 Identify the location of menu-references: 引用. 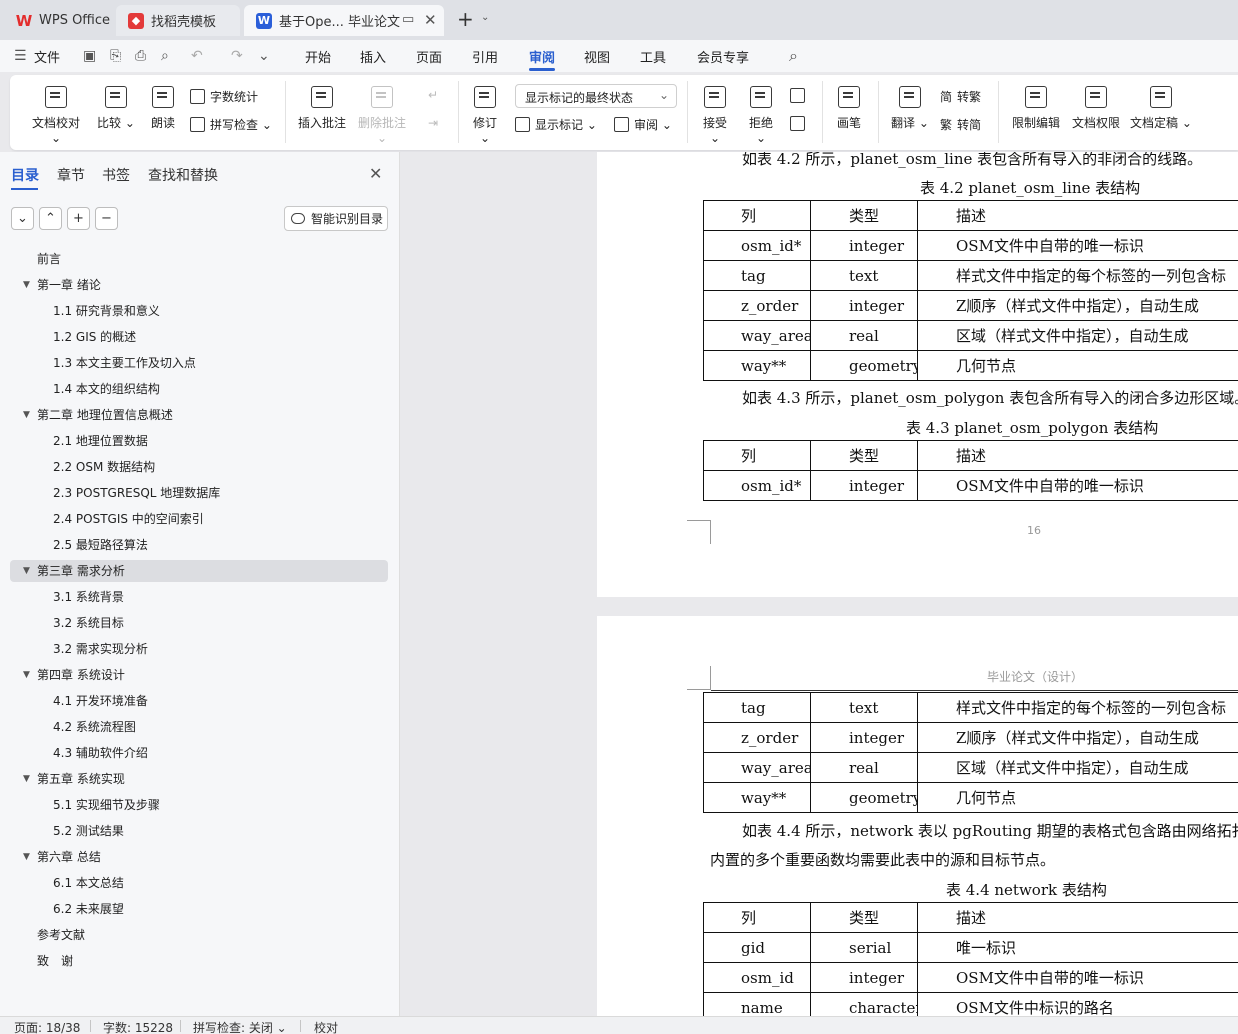
(485, 56).